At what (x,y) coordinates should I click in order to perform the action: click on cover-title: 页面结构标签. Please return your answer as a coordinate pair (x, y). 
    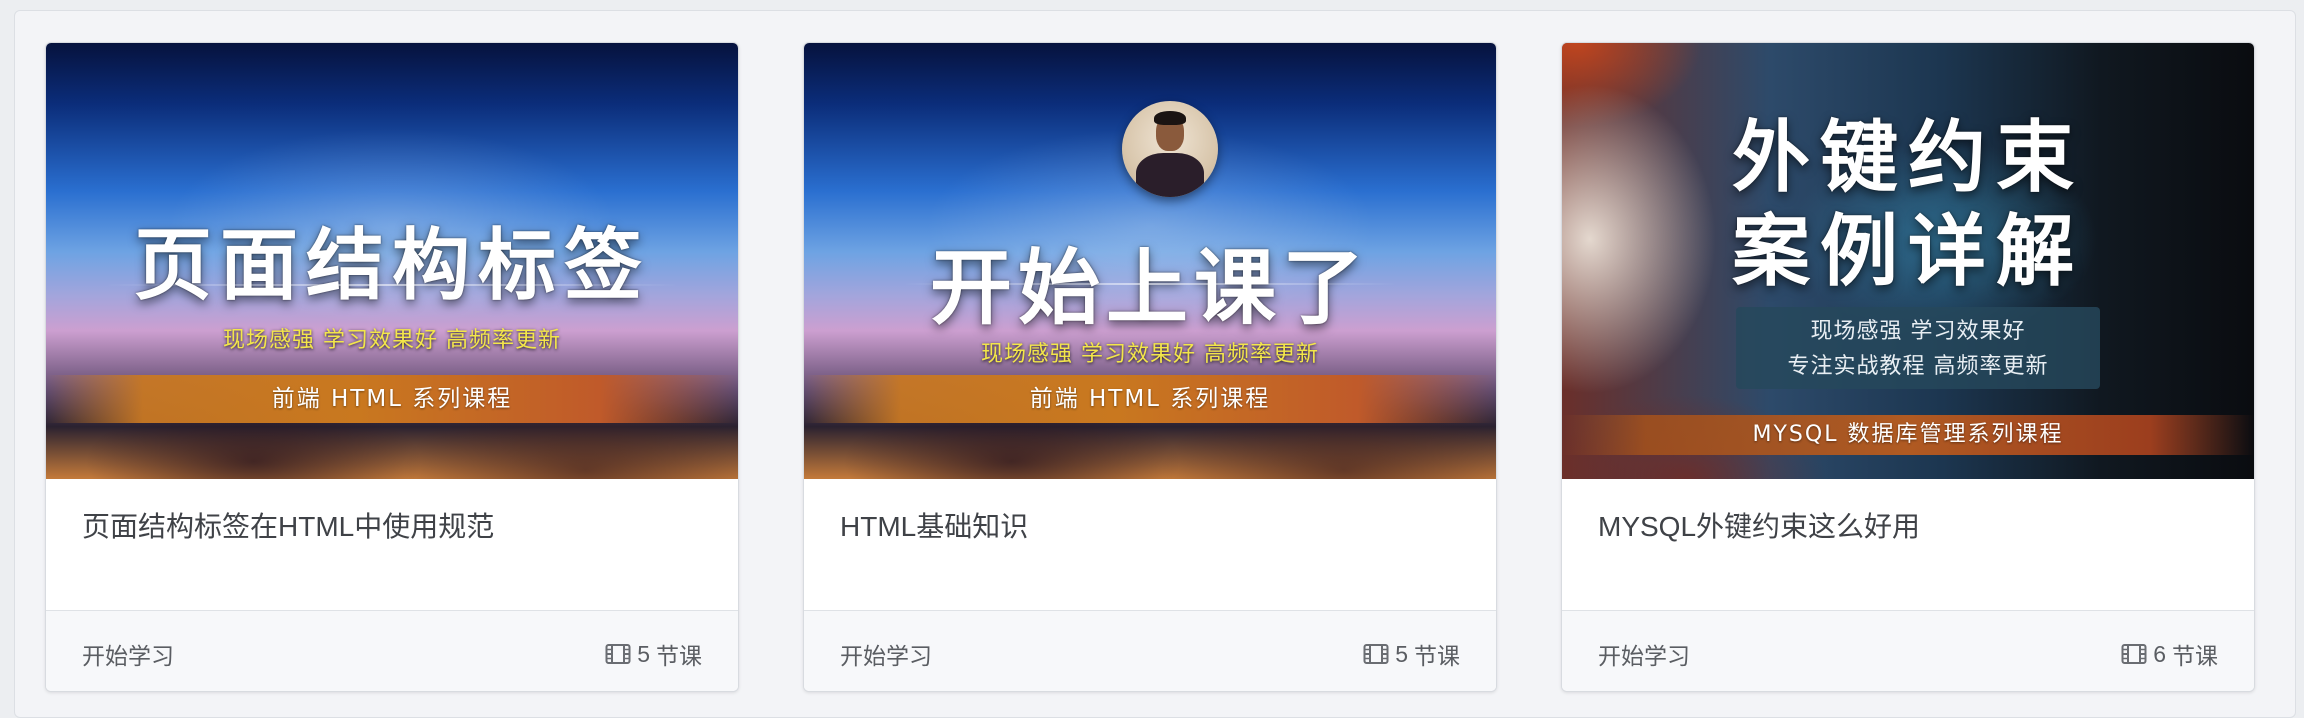
    Looking at the image, I should click on (391, 266).